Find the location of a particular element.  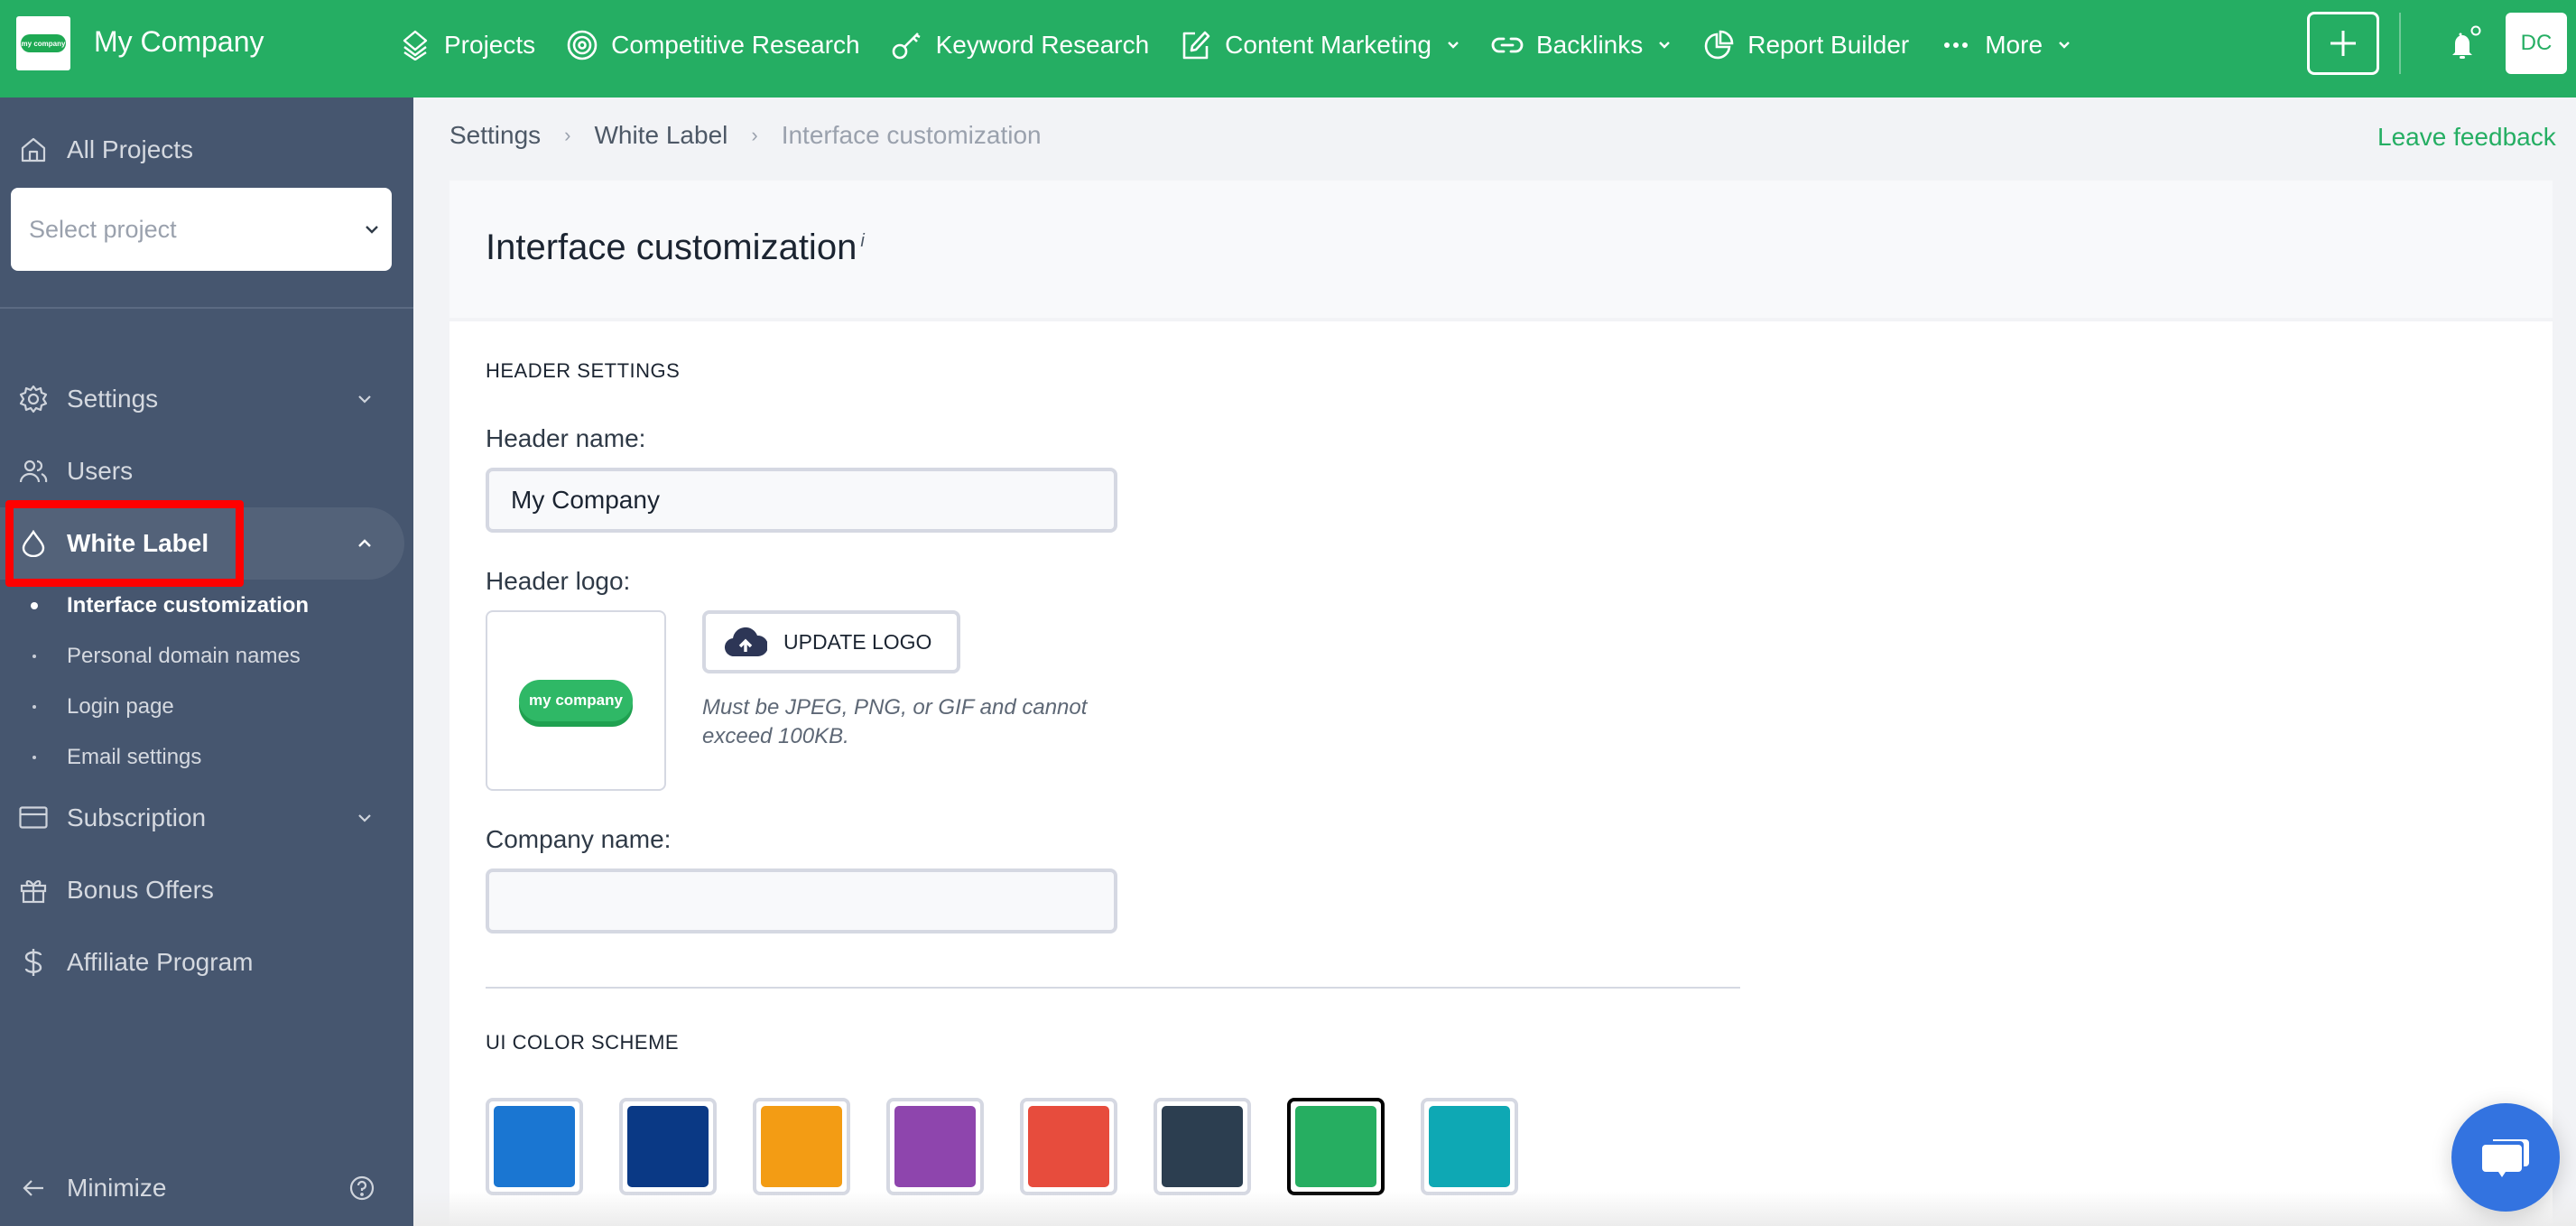

leave-feedback-link: Leave feedback is located at coordinates (2466, 137).